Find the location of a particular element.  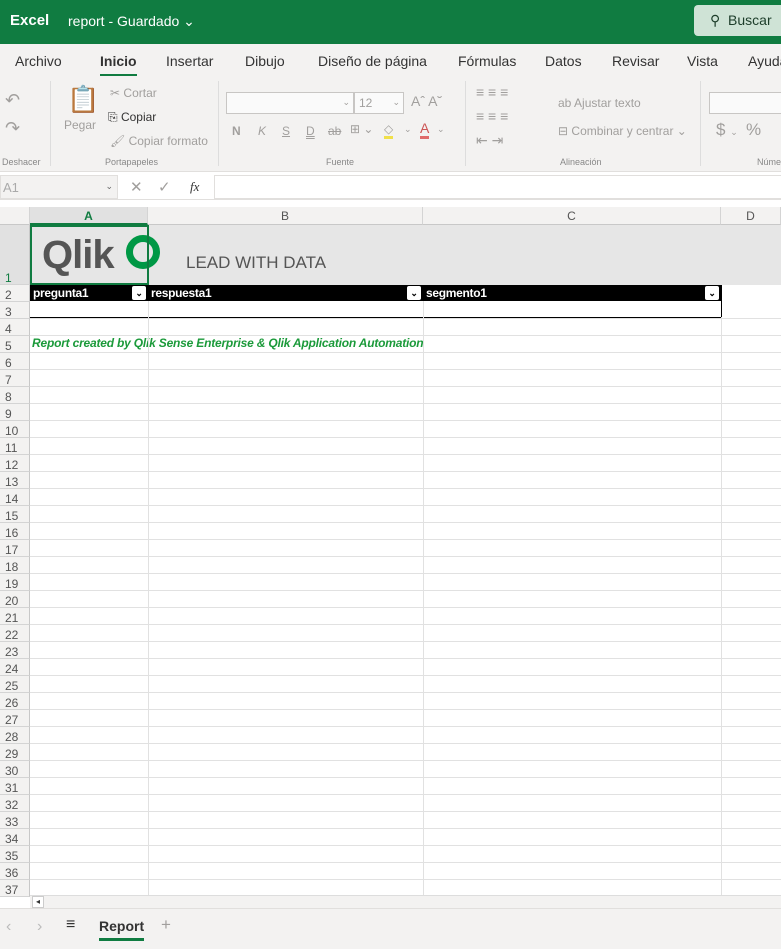

row-header: 9 is located at coordinates (15, 412).